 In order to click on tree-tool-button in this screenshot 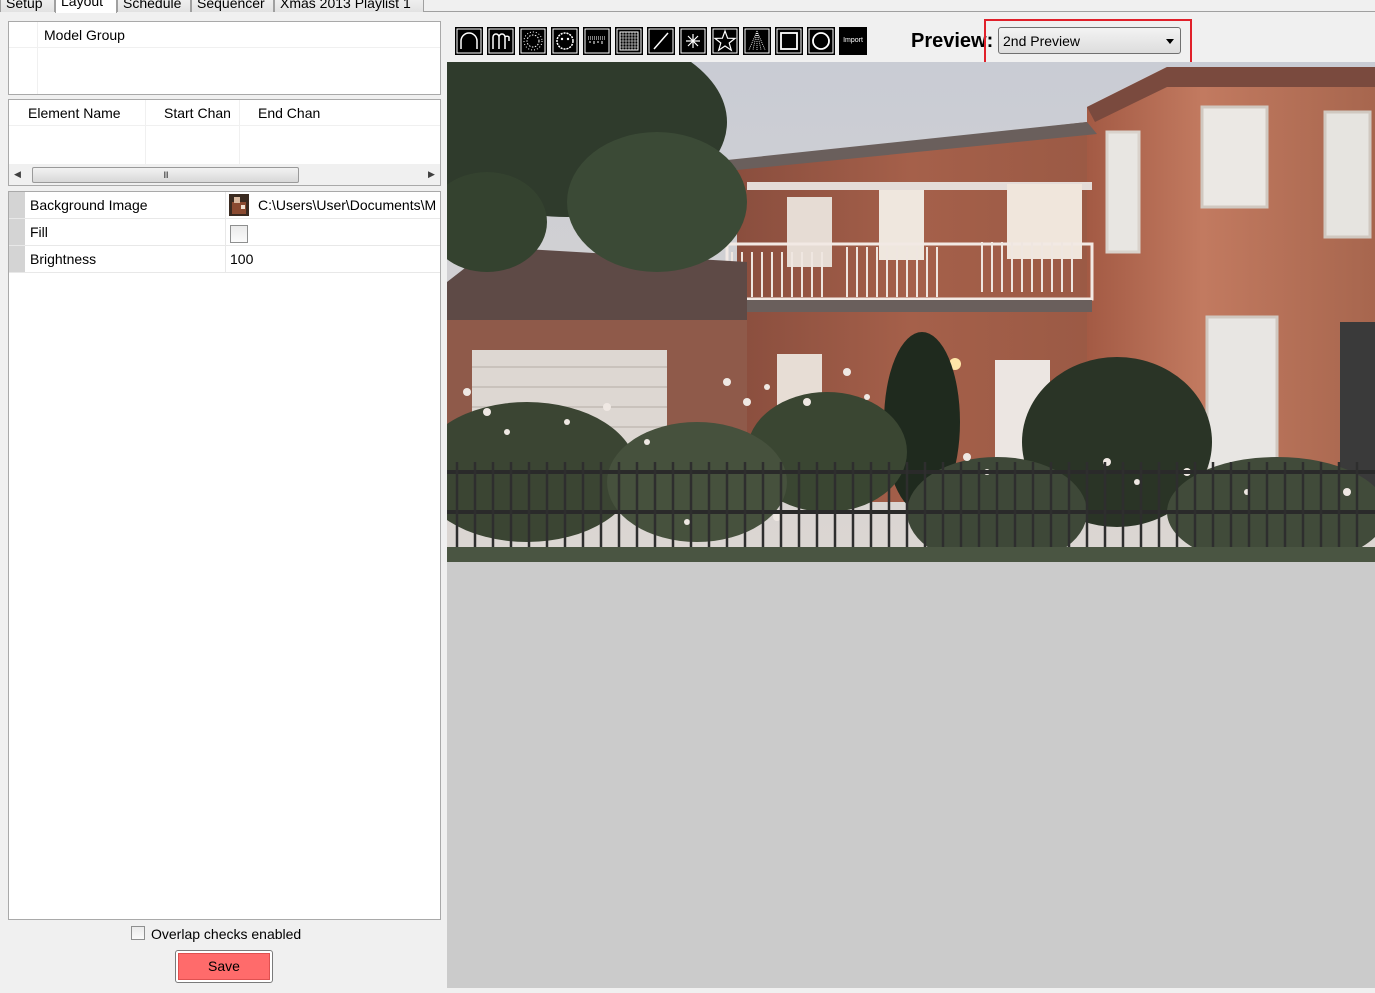, I will do `click(757, 41)`.